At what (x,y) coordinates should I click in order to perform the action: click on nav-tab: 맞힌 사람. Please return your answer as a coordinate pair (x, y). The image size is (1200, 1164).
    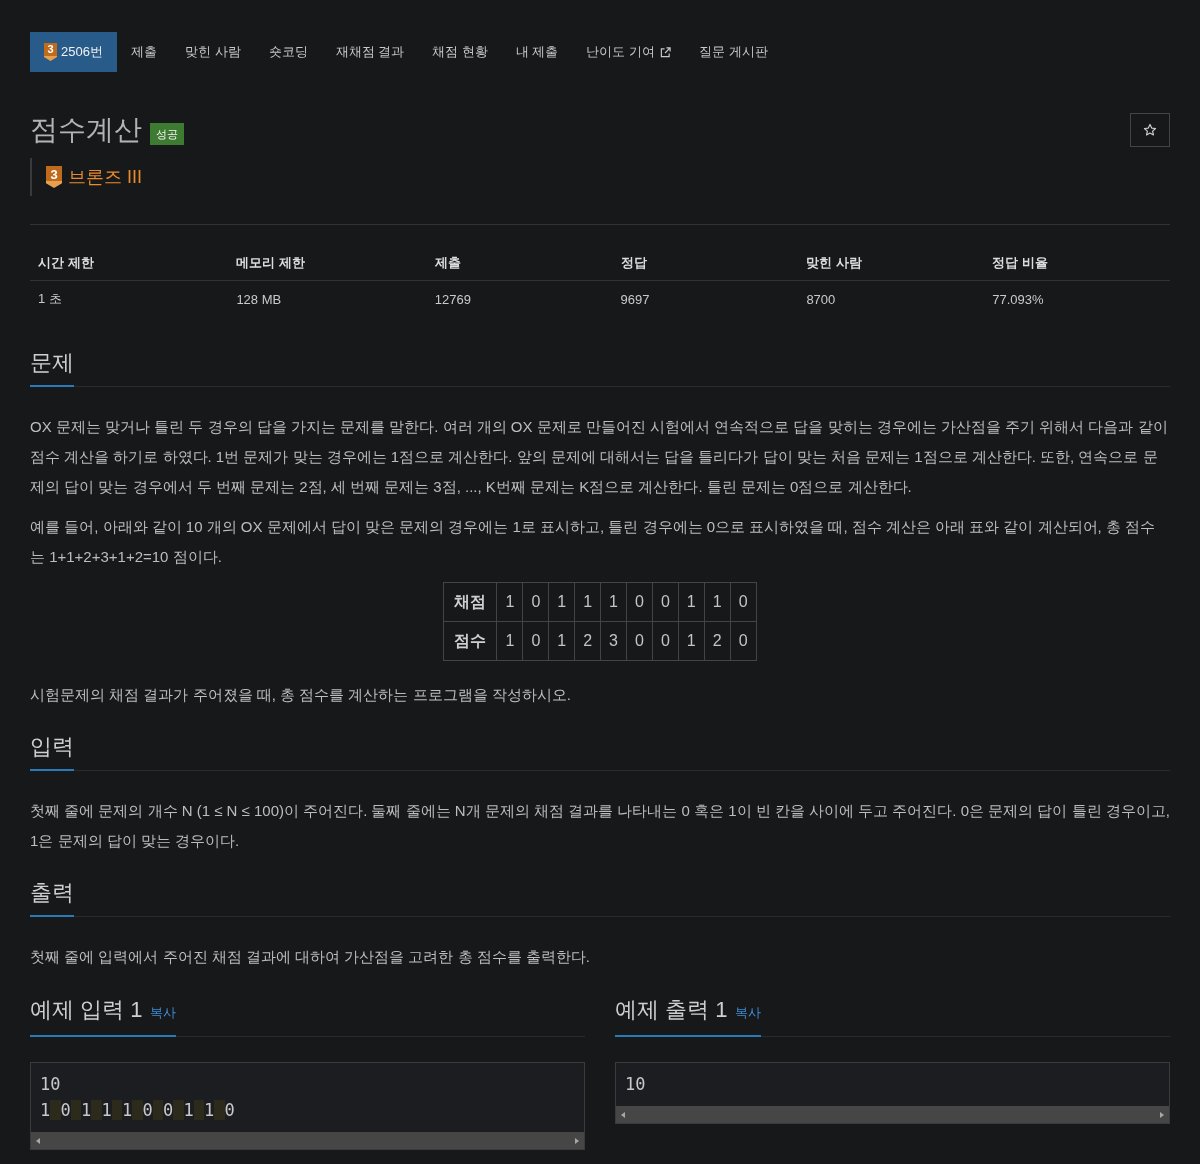
    Looking at the image, I should click on (212, 52).